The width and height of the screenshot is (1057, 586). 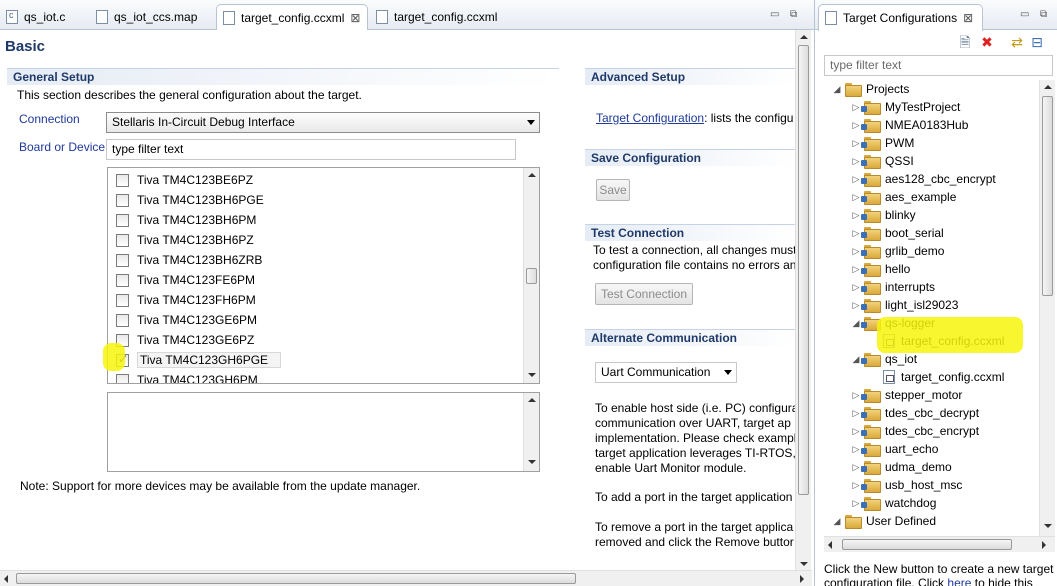 What do you see at coordinates (186, 300) in the screenshot?
I see `device-row: Tiva TM4C123FH6PM` at bounding box center [186, 300].